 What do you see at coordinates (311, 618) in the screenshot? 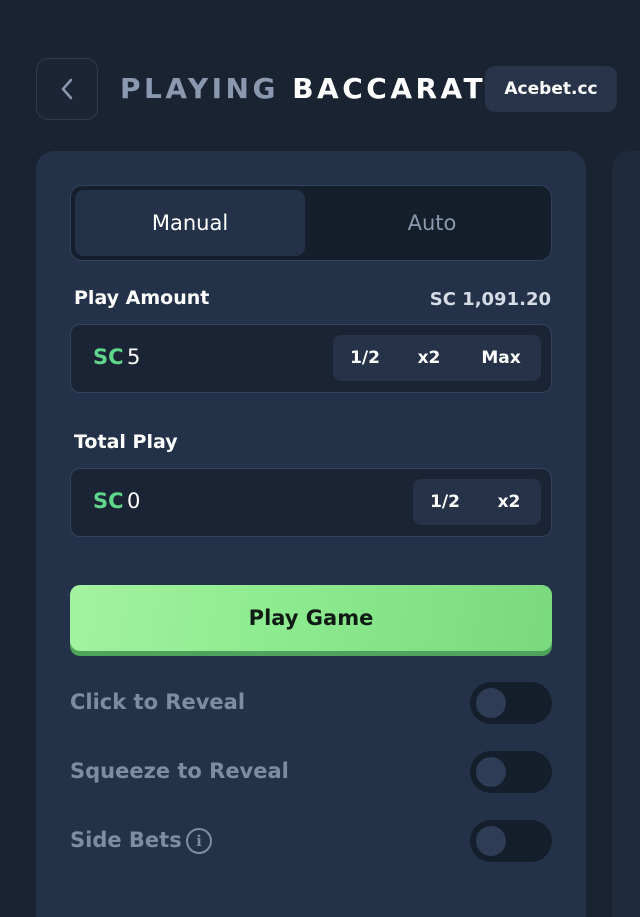
I see `play-game-button: Play Game` at bounding box center [311, 618].